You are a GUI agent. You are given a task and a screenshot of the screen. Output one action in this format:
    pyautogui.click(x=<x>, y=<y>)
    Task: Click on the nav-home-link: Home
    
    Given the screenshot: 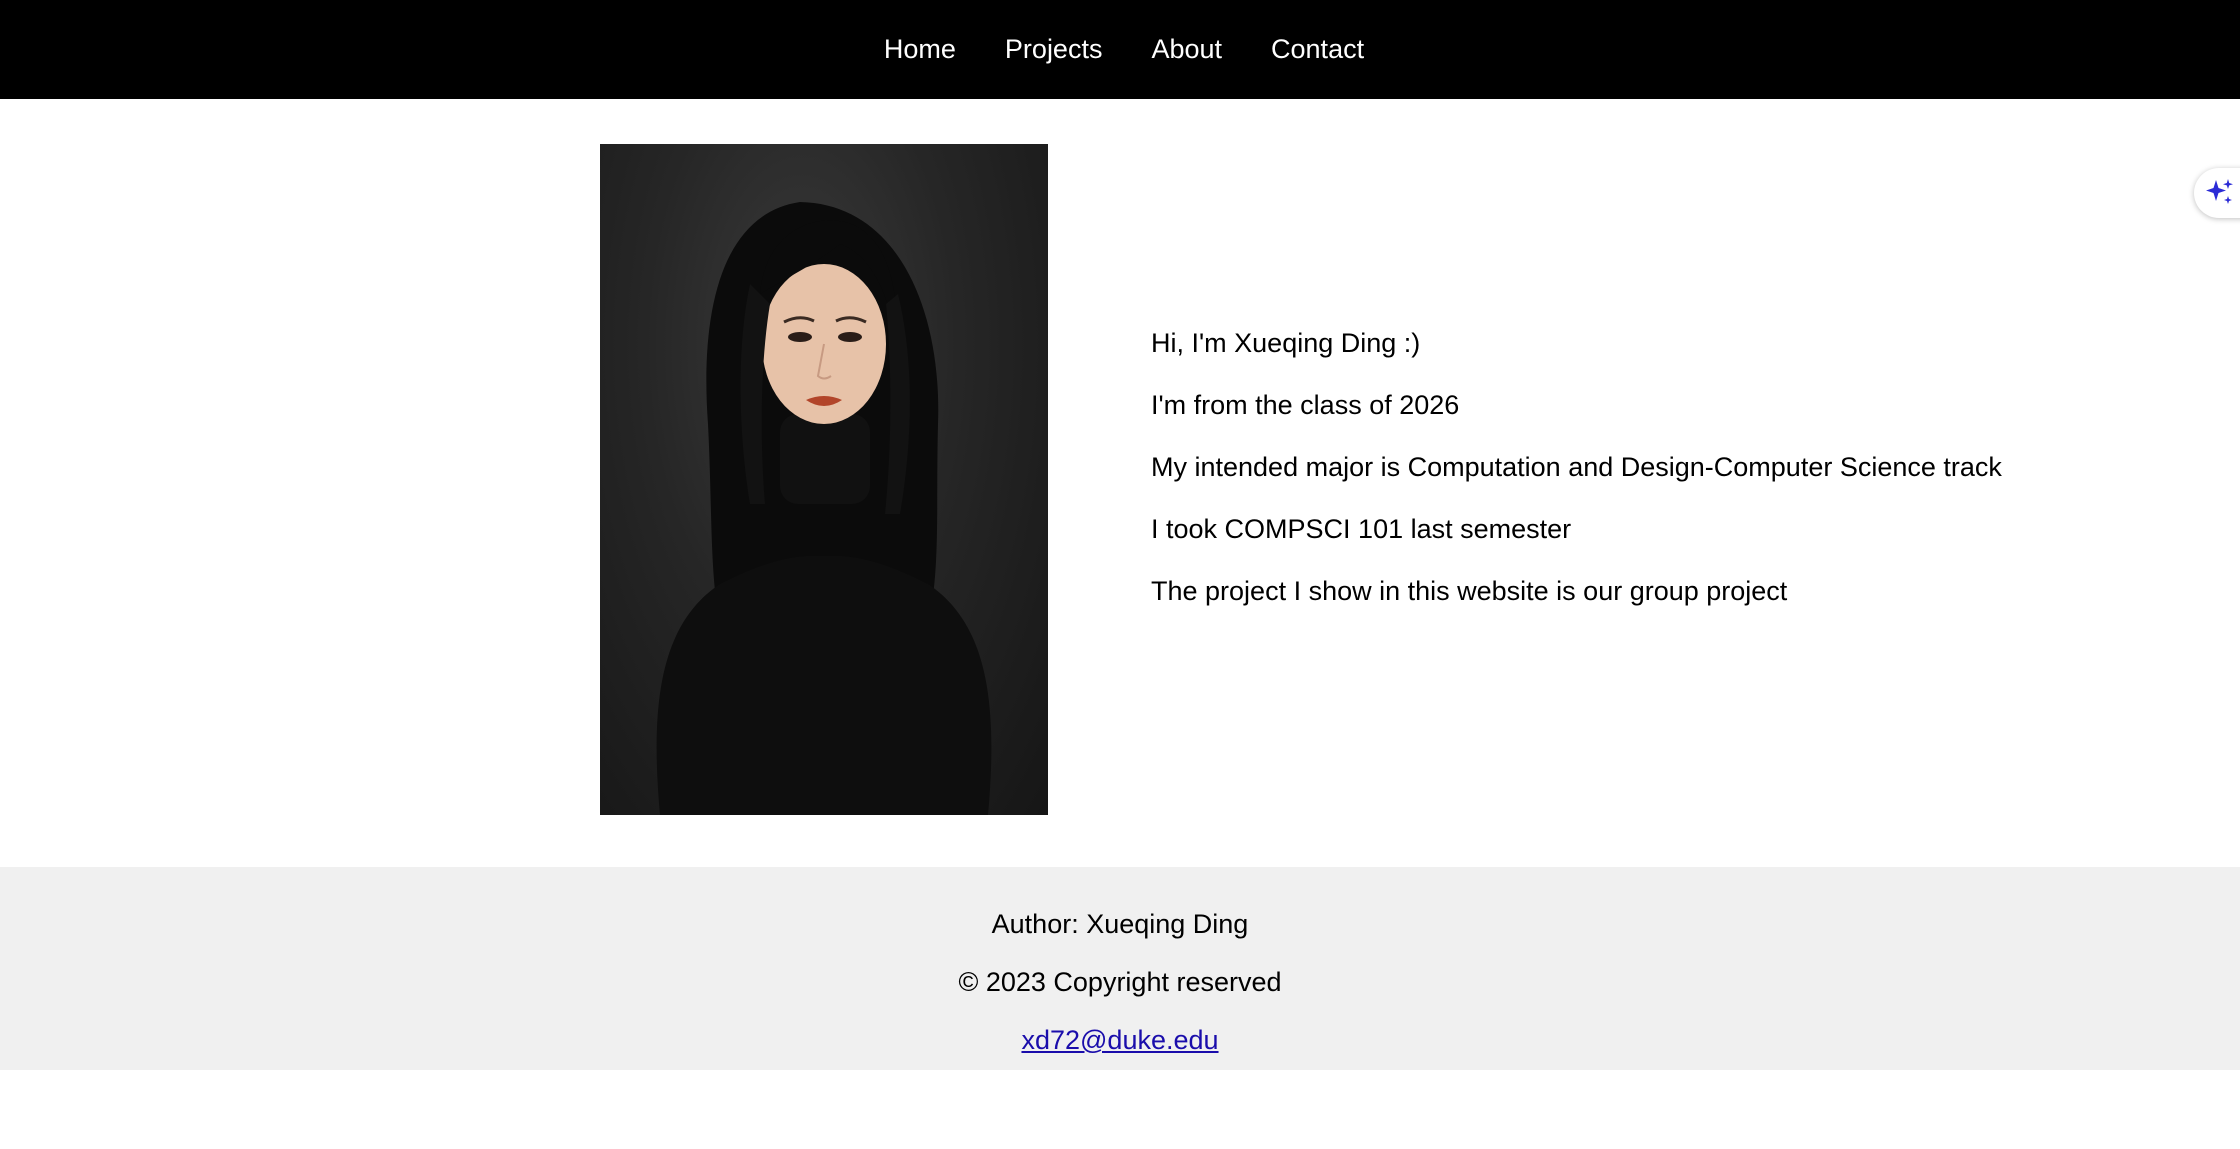 What is the action you would take?
    pyautogui.click(x=920, y=49)
    